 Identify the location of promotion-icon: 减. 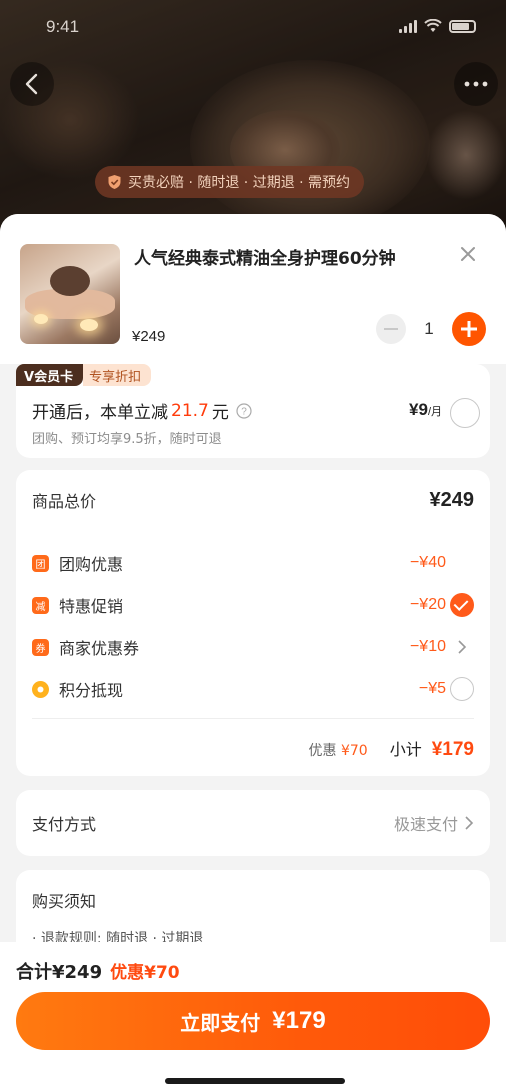
(40, 605).